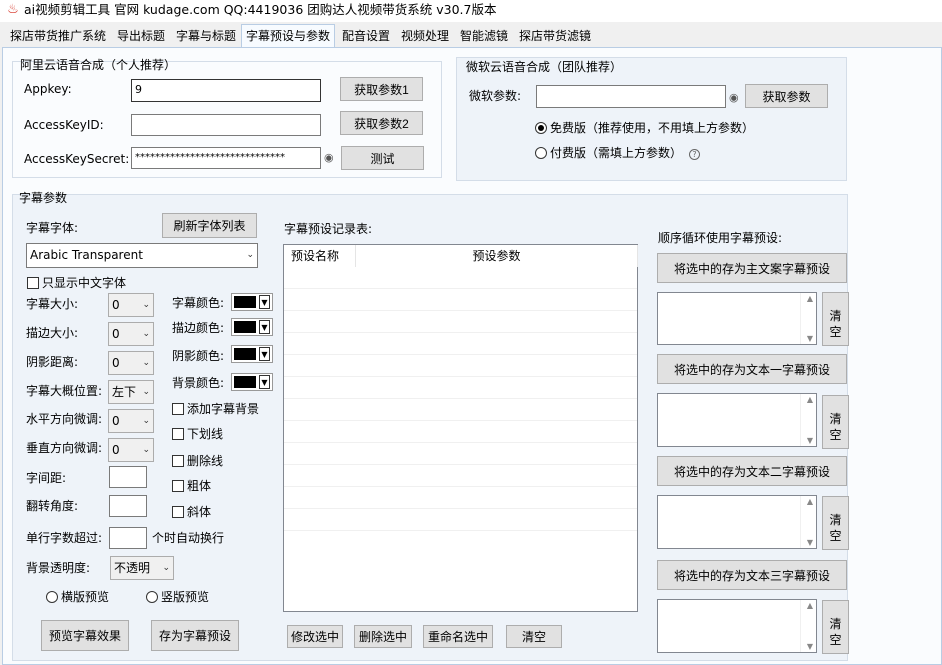  Describe the element at coordinates (226, 125) in the screenshot. I see `accesskeyid-input` at that location.